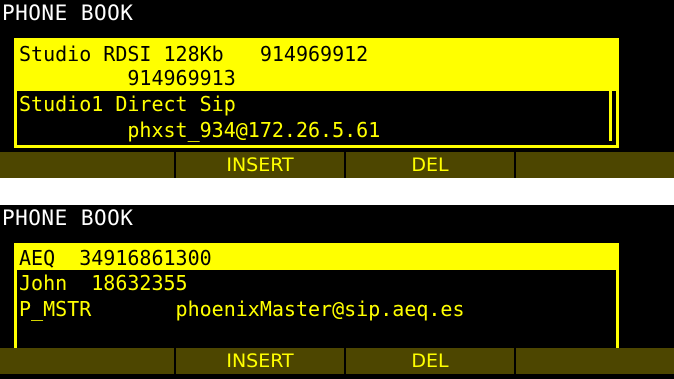  I want to click on entry-p-mstr: P_MSTR phoenixMaster@sip.aeq.es, so click(242, 309).